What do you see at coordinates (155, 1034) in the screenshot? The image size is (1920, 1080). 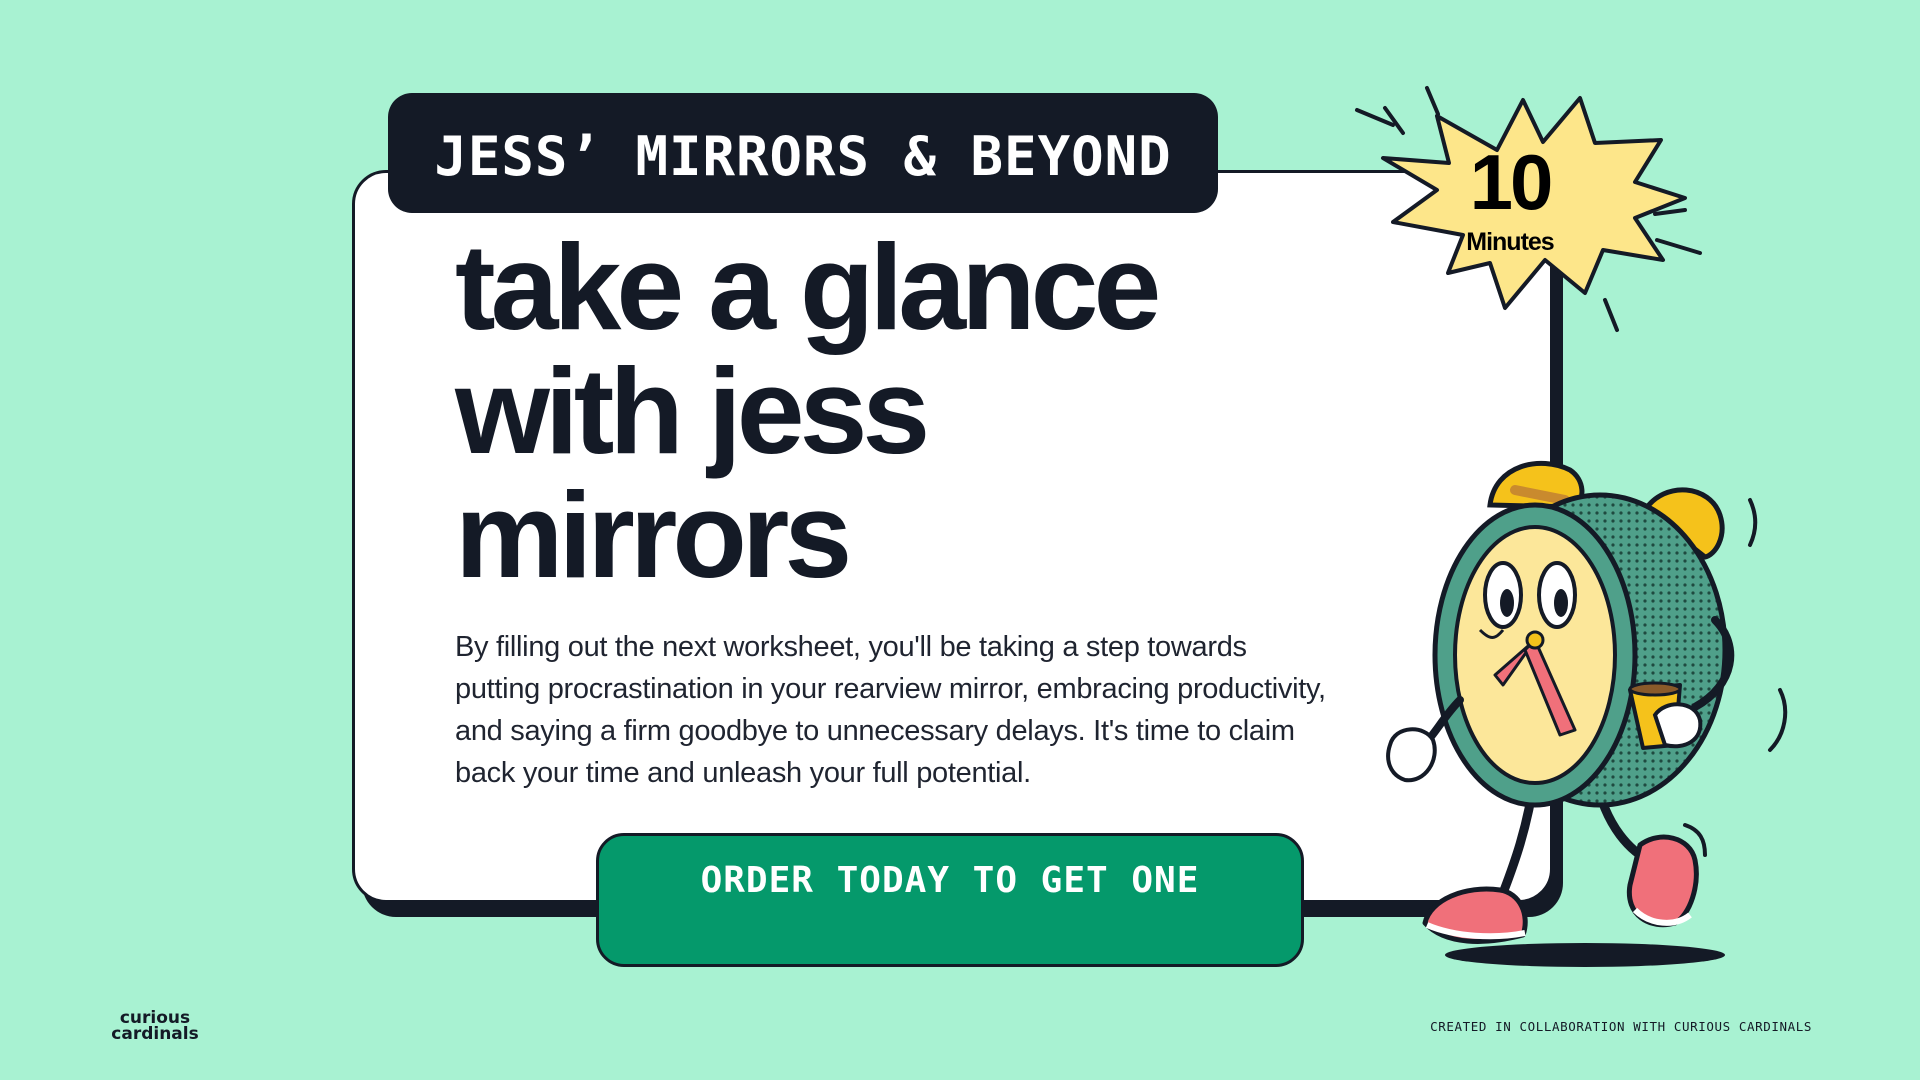 I see `logo-line-2: cardinals` at bounding box center [155, 1034].